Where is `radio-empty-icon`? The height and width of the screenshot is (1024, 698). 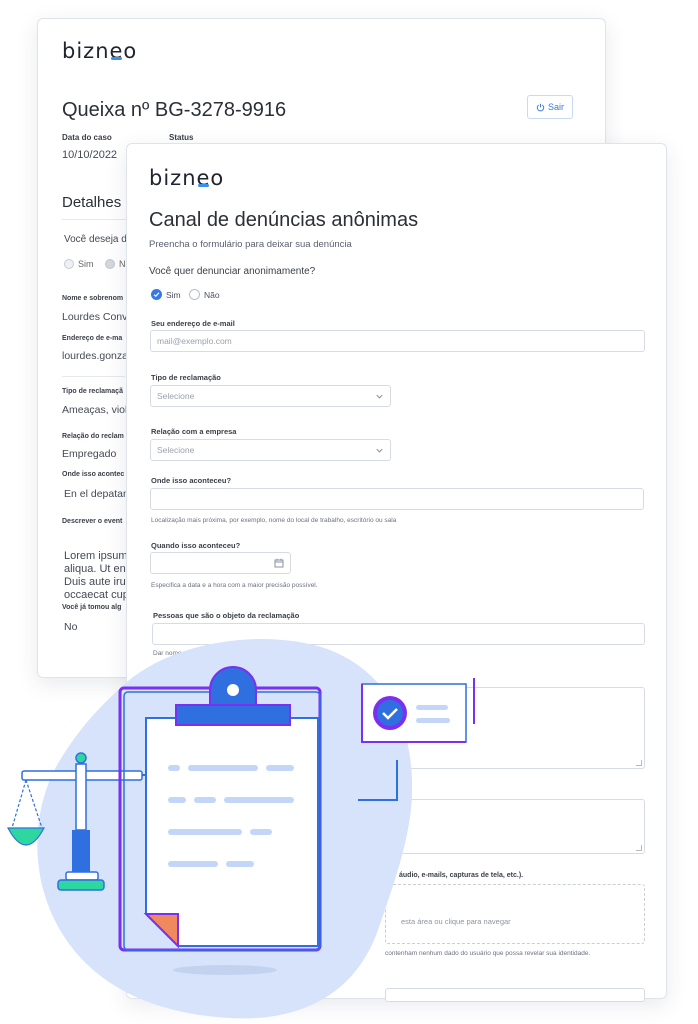 radio-empty-icon is located at coordinates (194, 294).